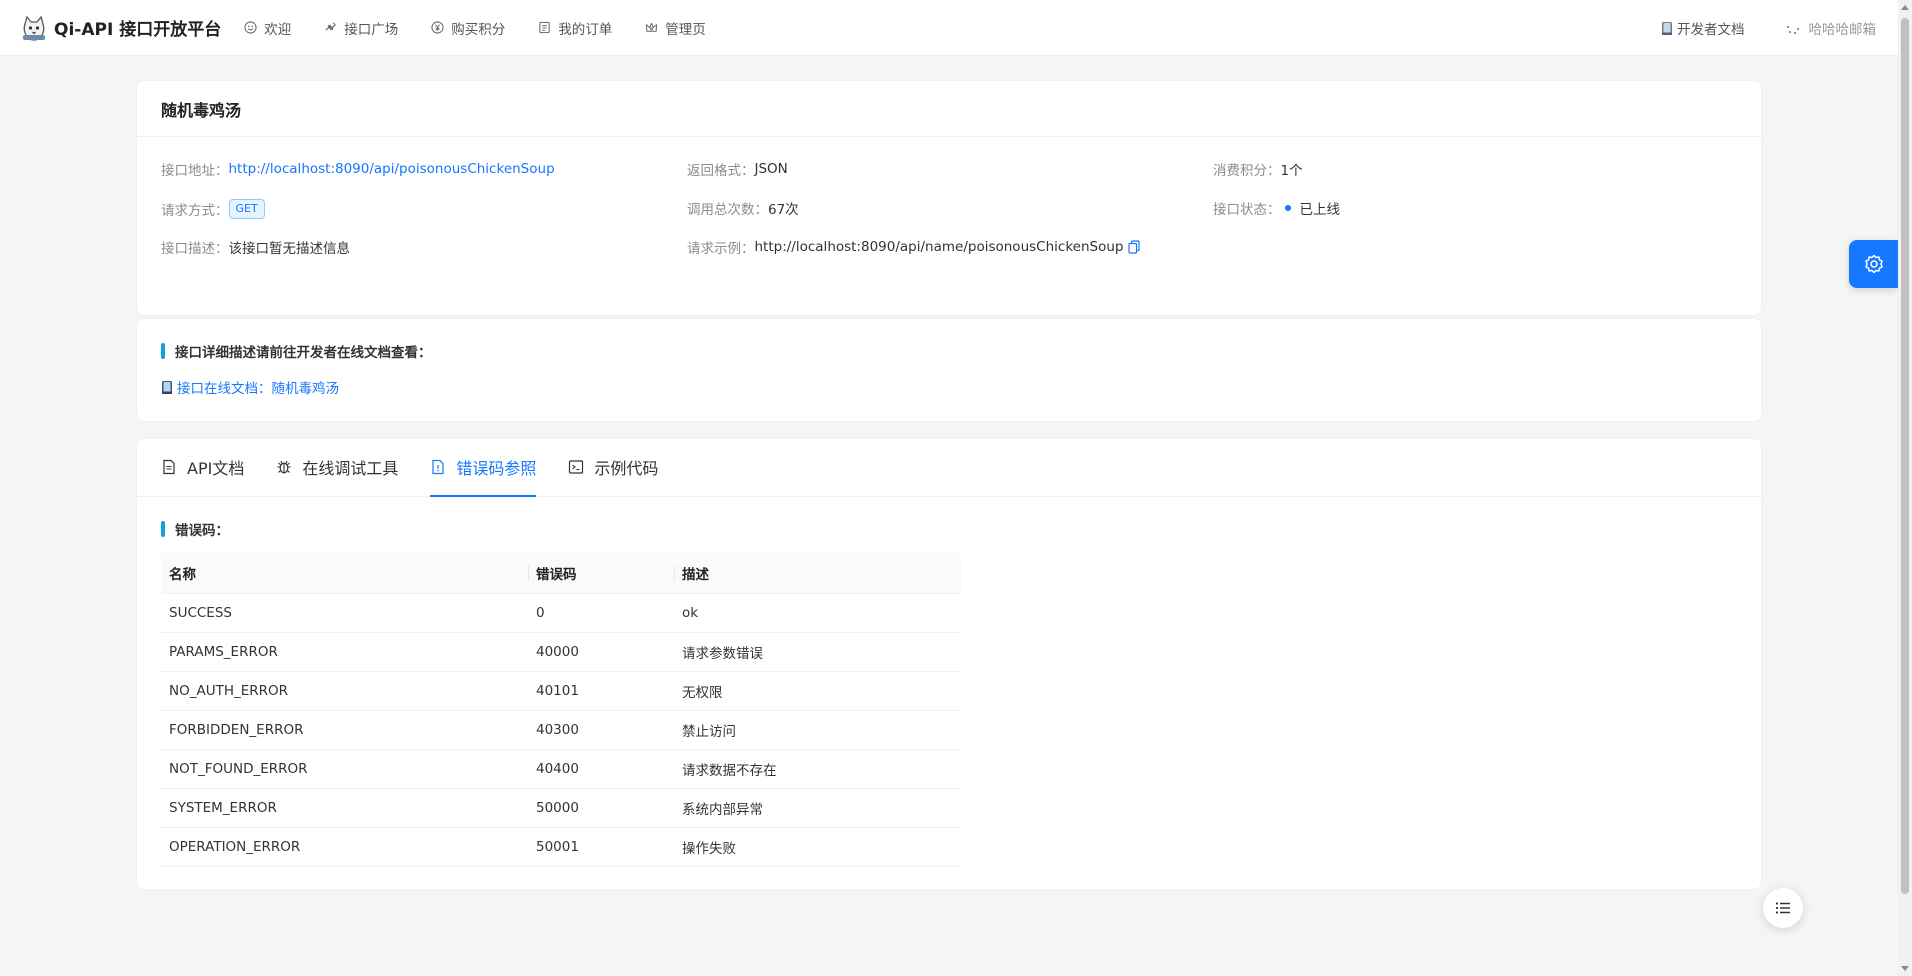 This screenshot has width=1912, height=976. I want to click on error-desc-cell: ok, so click(817, 613).